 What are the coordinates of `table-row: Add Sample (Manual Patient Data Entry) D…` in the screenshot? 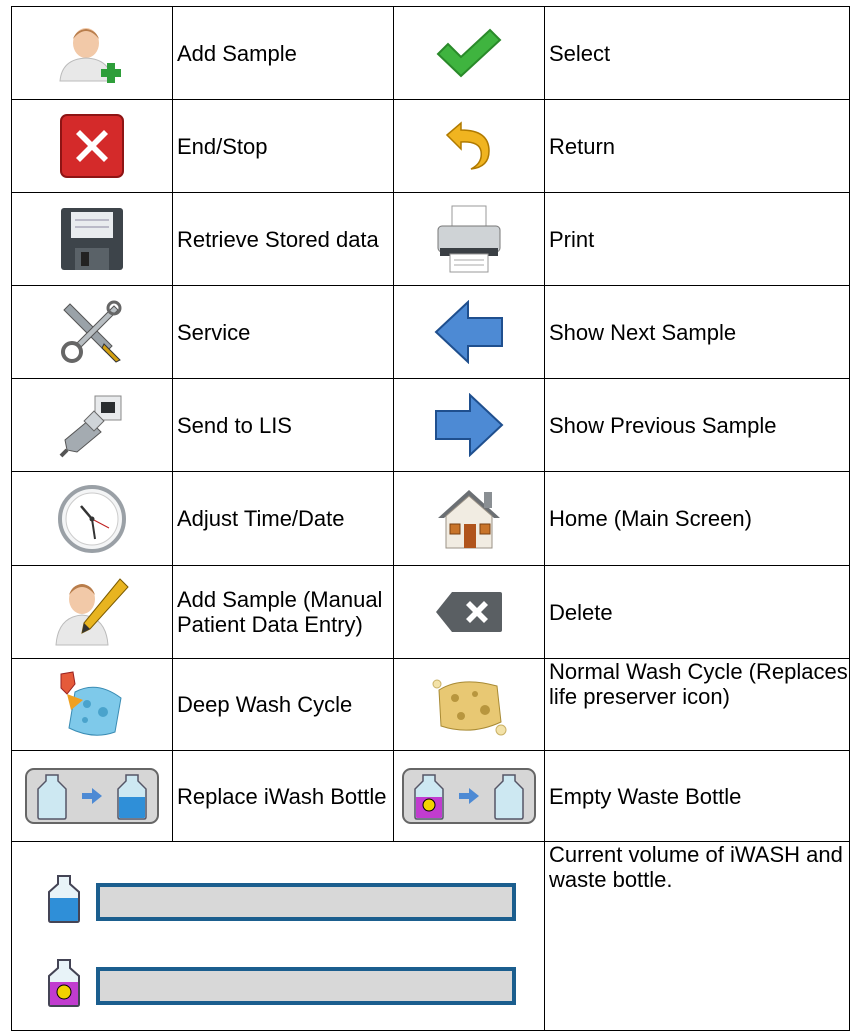 It's located at (430, 612).